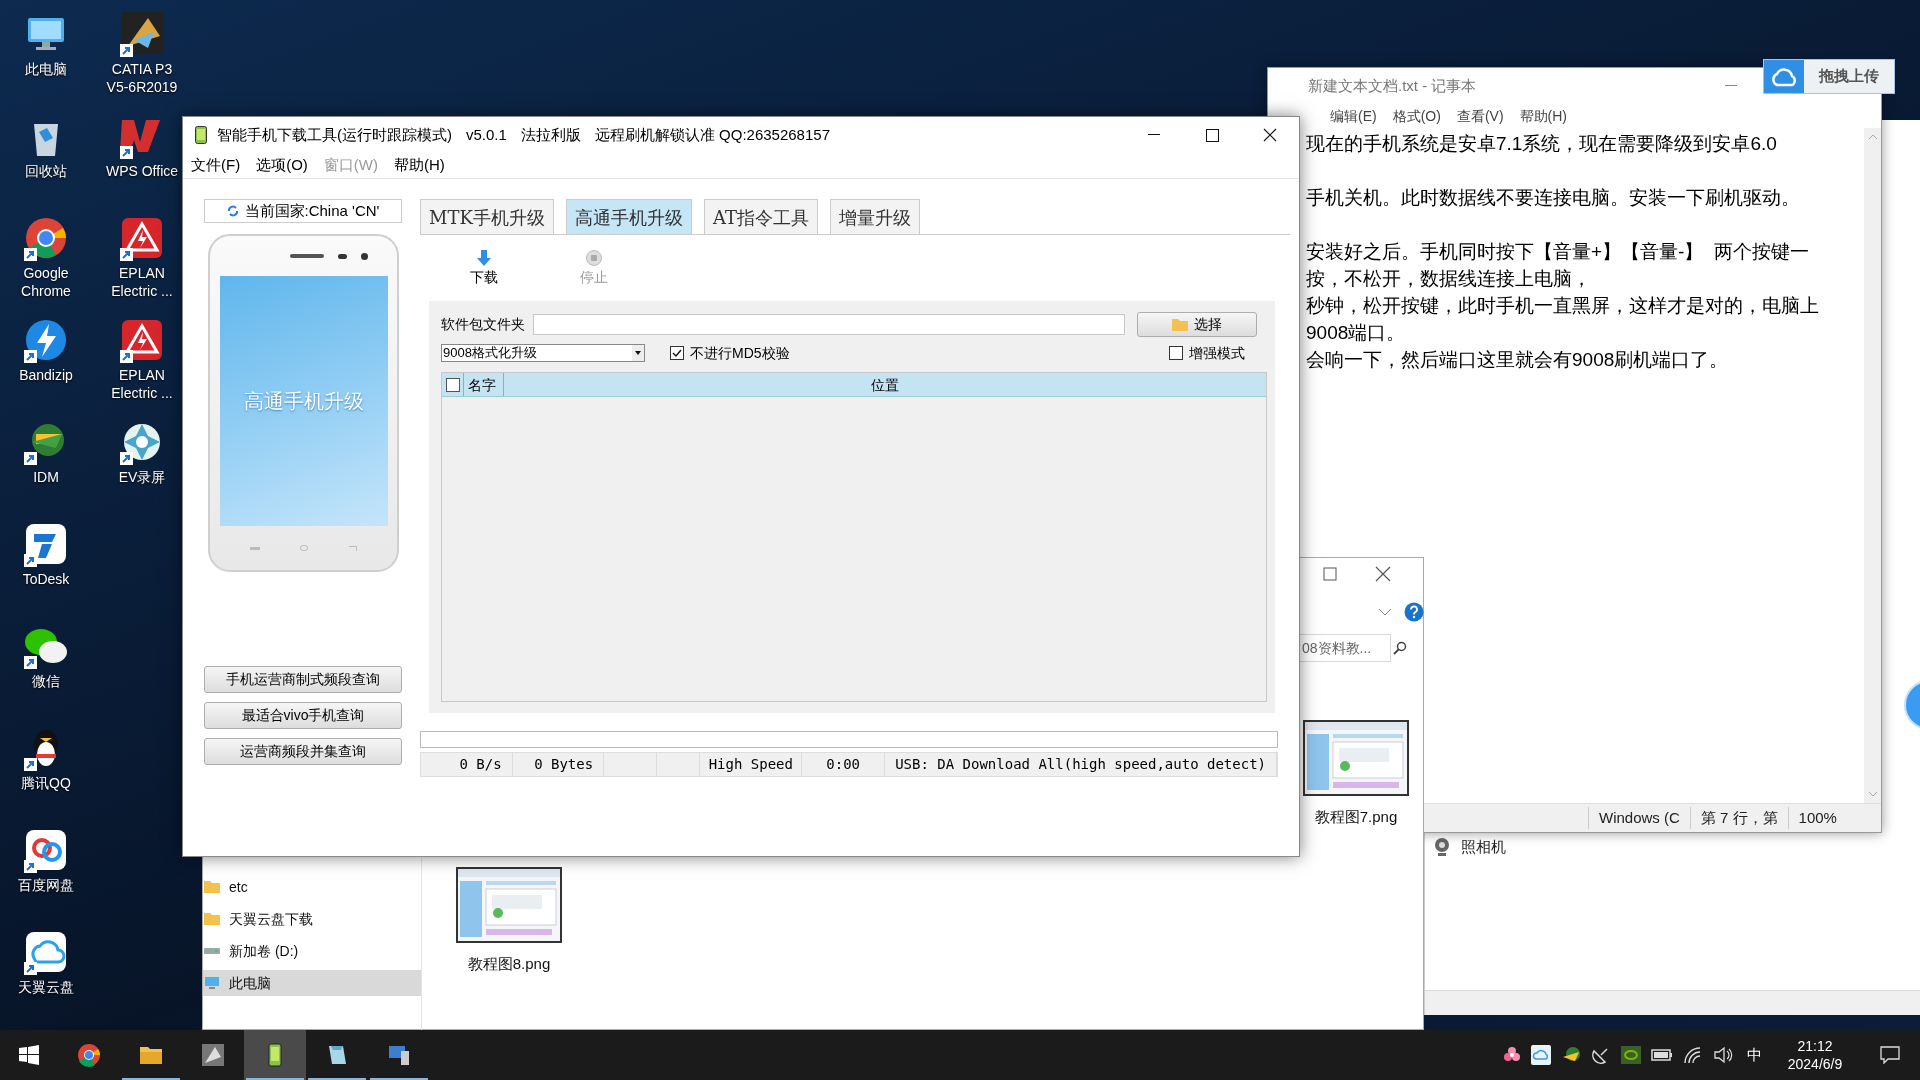 The width and height of the screenshot is (1920, 1080). I want to click on status-cell: High Speed, so click(751, 764).